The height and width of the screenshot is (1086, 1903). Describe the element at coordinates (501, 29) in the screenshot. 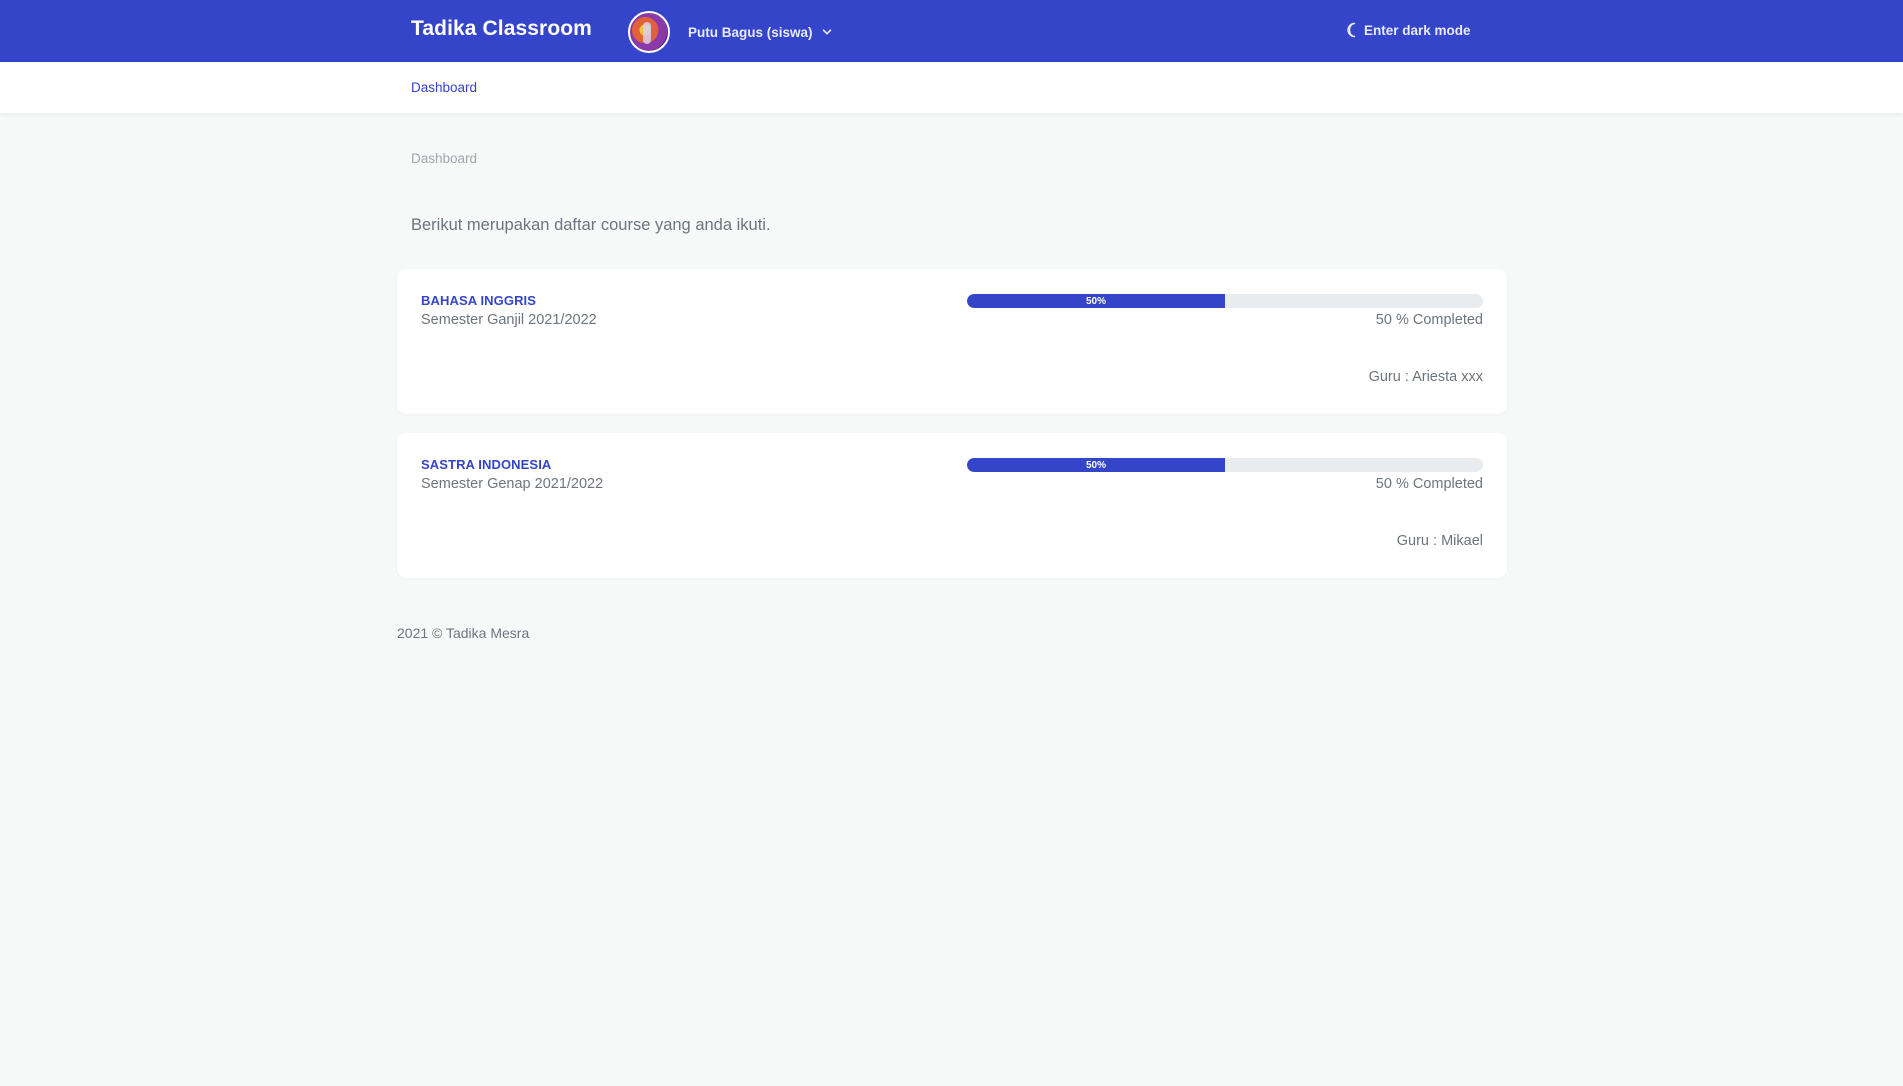

I see `brand-logo-text: Tadika Classroom` at that location.